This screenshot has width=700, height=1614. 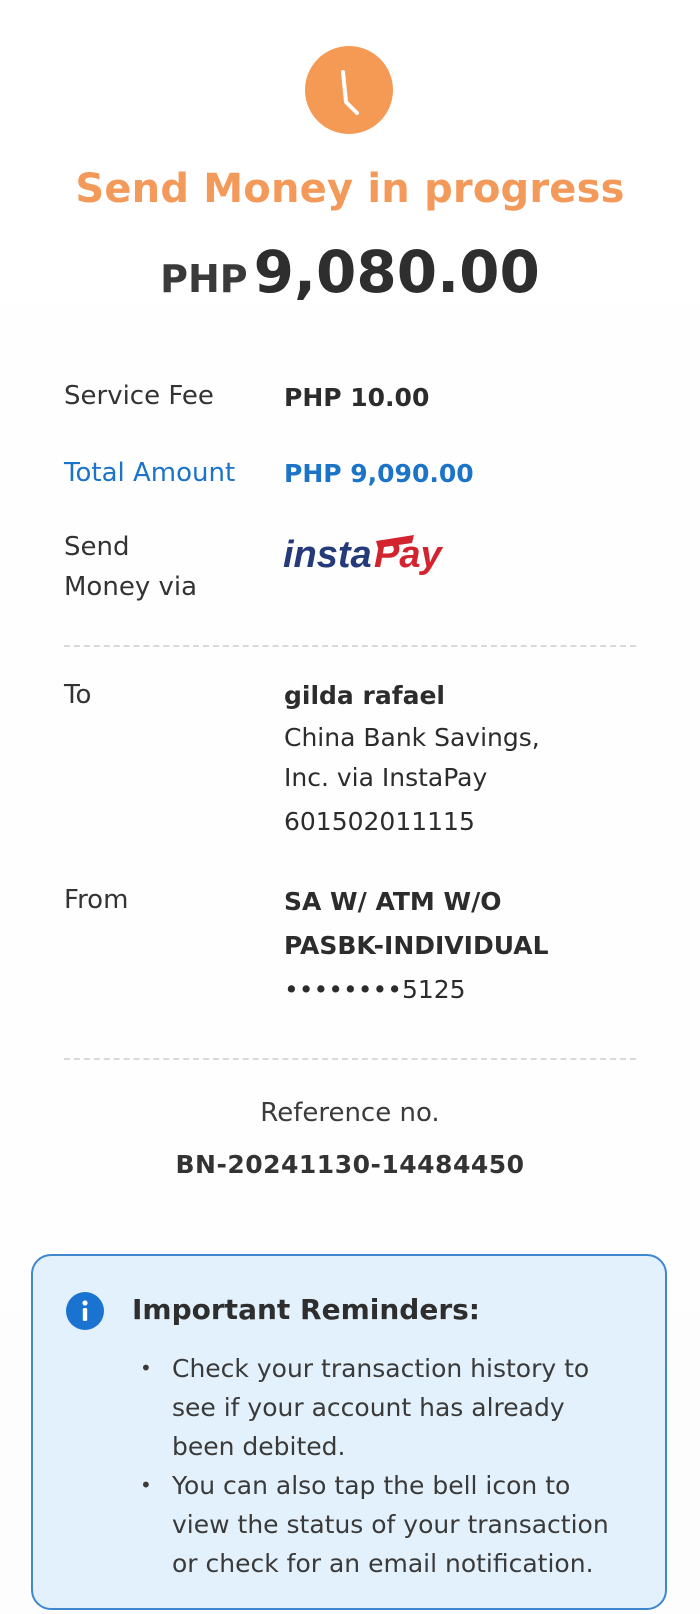 I want to click on status-title: Send Money in progress, so click(x=350, y=189).